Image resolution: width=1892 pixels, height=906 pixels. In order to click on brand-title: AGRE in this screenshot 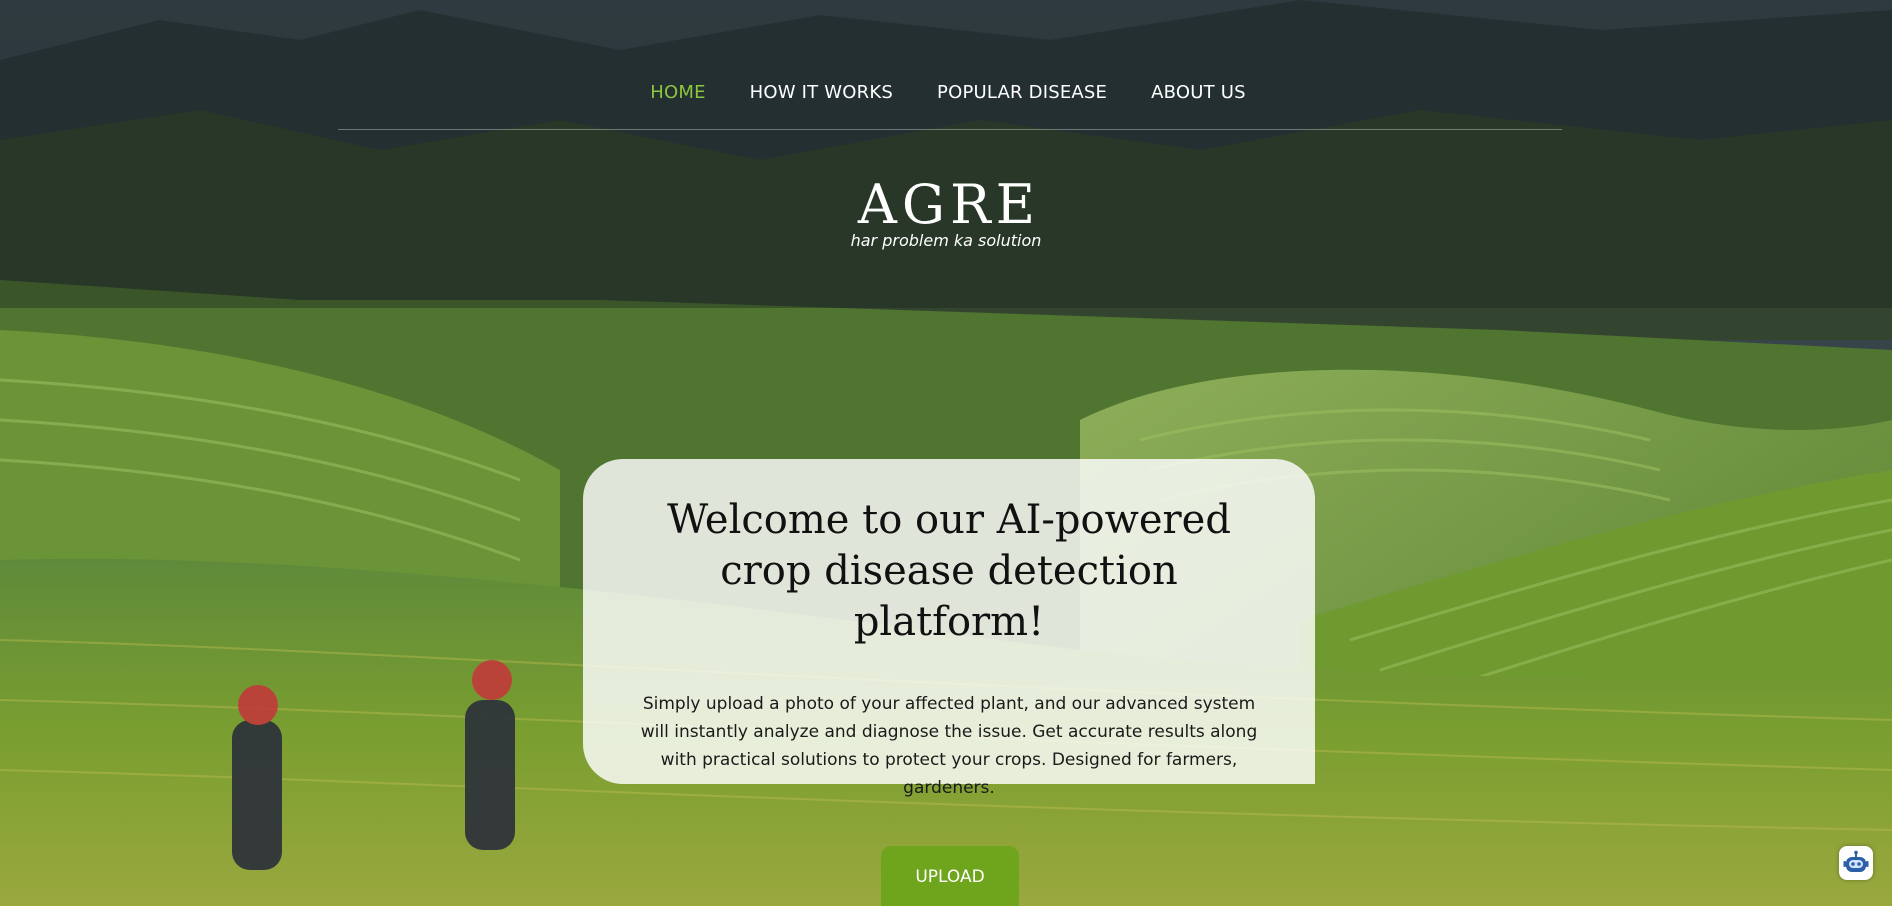, I will do `click(949, 204)`.